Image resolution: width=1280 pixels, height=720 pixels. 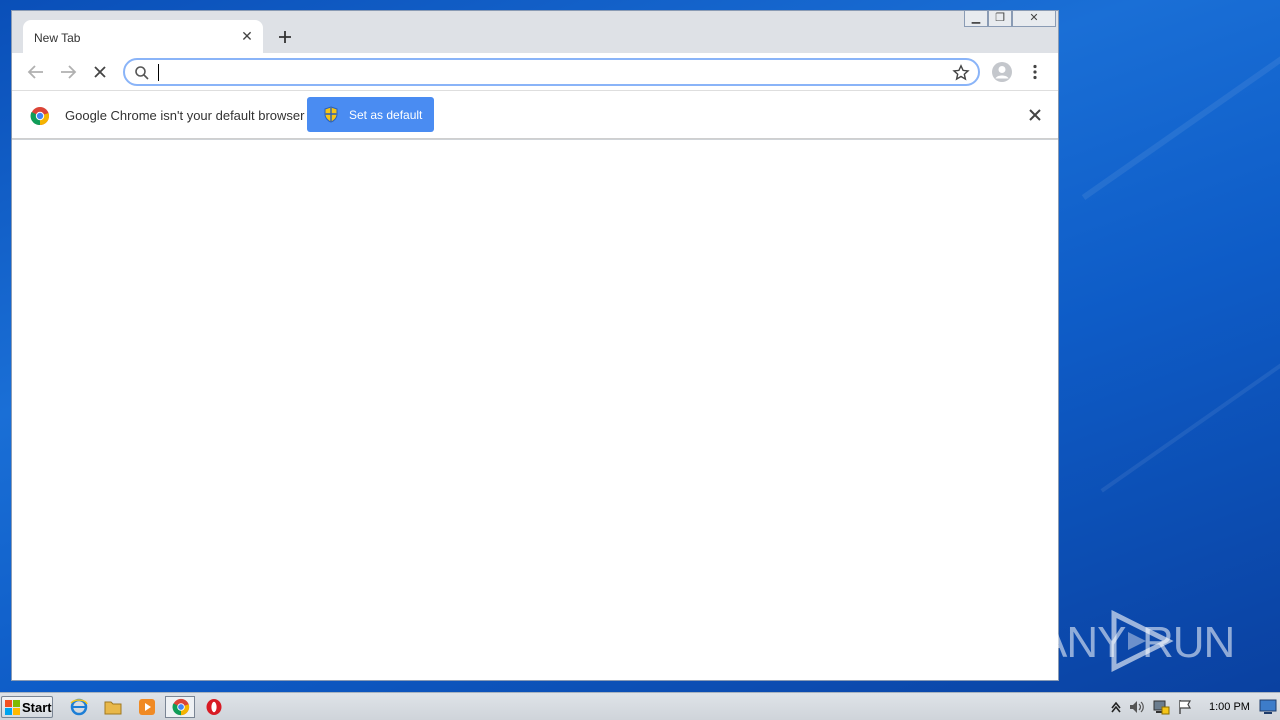 I want to click on media-player-icon, so click(x=147, y=707).